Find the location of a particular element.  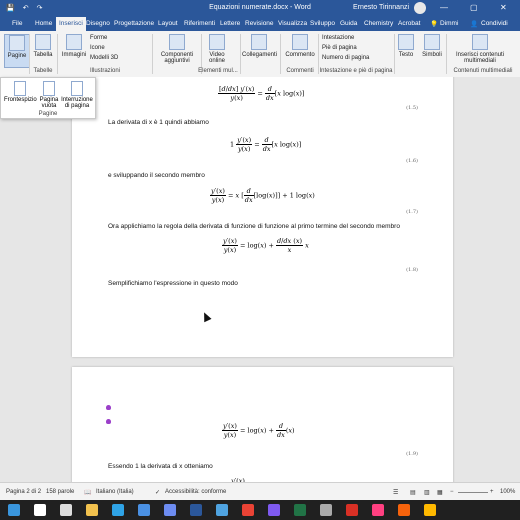

cover-page-button: Frontespizio is located at coordinates (20, 92).